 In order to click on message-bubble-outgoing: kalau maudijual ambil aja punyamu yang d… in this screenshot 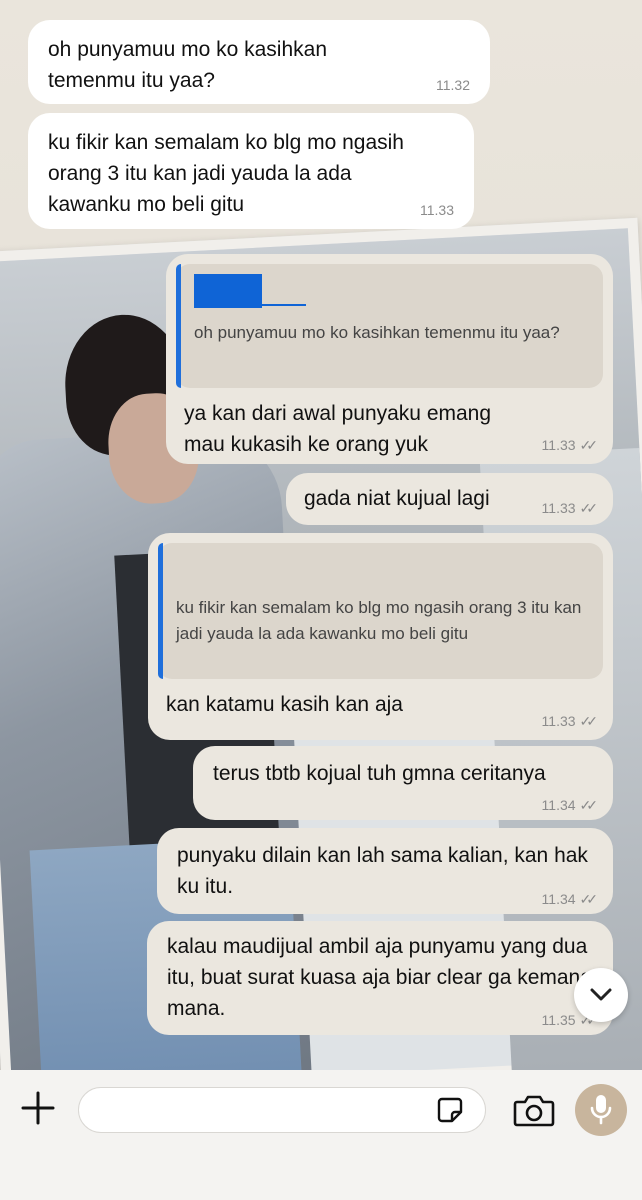, I will do `click(380, 978)`.